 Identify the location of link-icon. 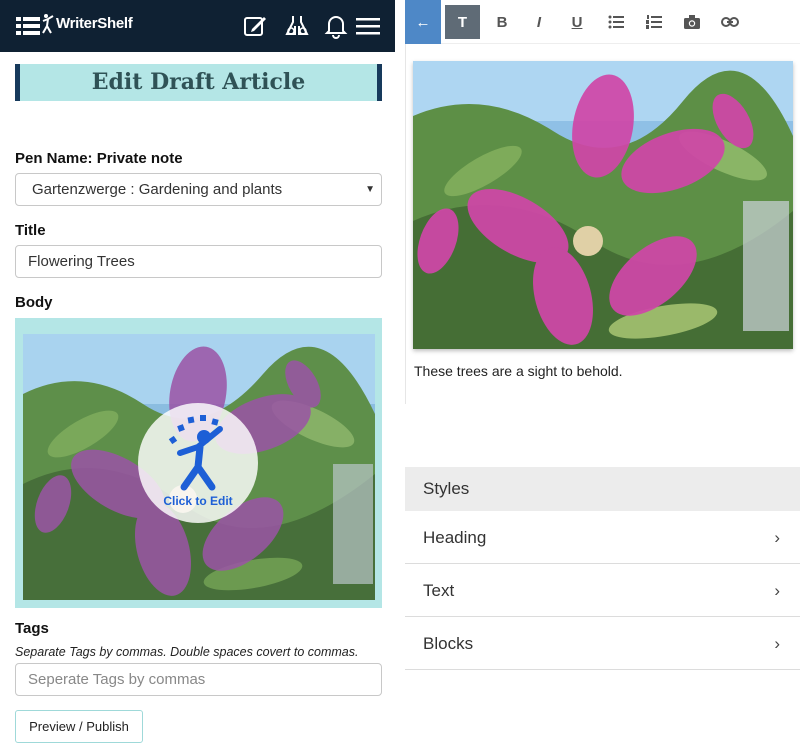
(730, 22).